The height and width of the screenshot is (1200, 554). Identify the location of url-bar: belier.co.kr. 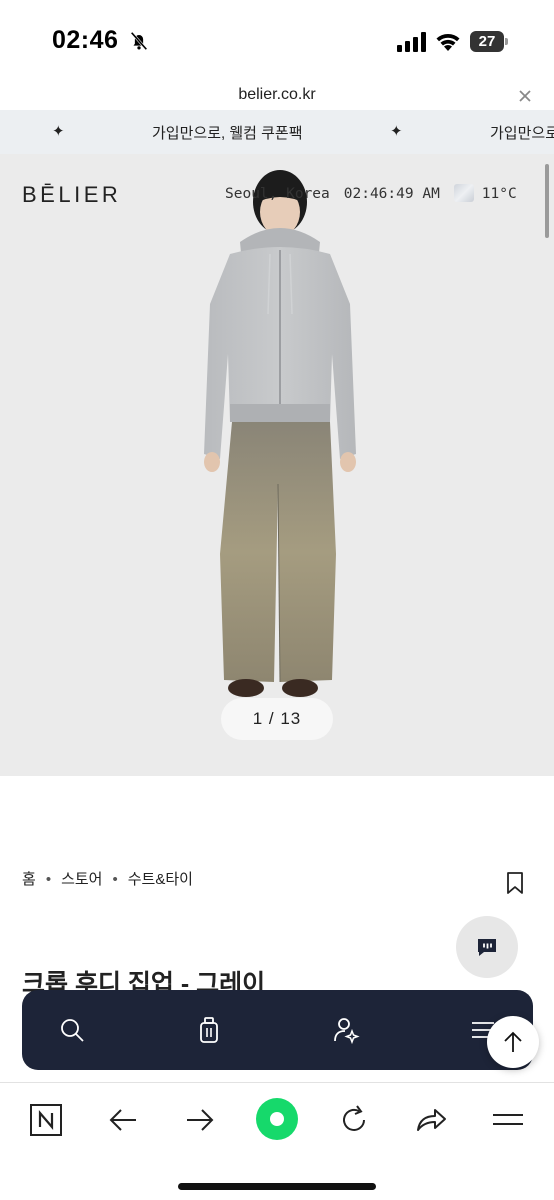
(277, 95).